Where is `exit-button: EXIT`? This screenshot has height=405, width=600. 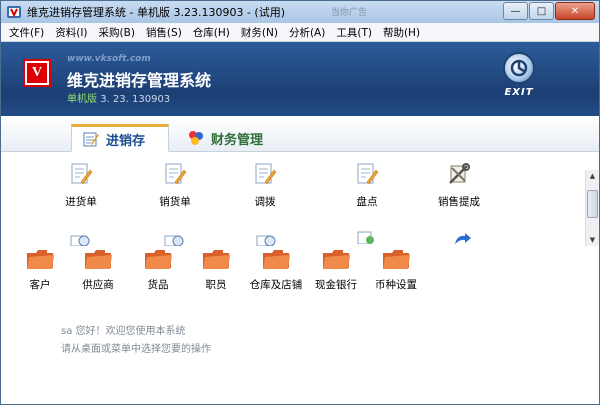
exit-button: EXIT is located at coordinates (519, 81).